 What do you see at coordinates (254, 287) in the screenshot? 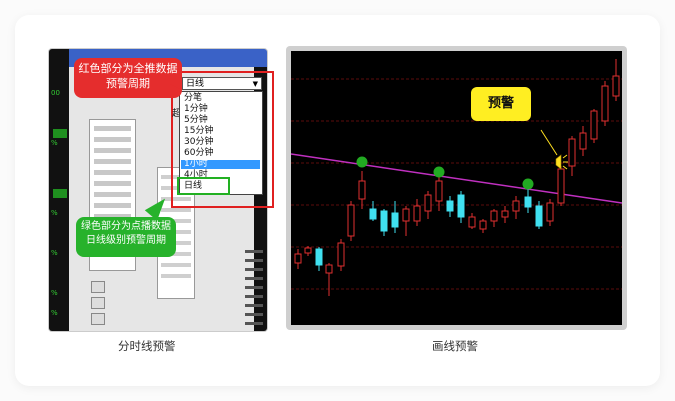
I see `value-column` at bounding box center [254, 287].